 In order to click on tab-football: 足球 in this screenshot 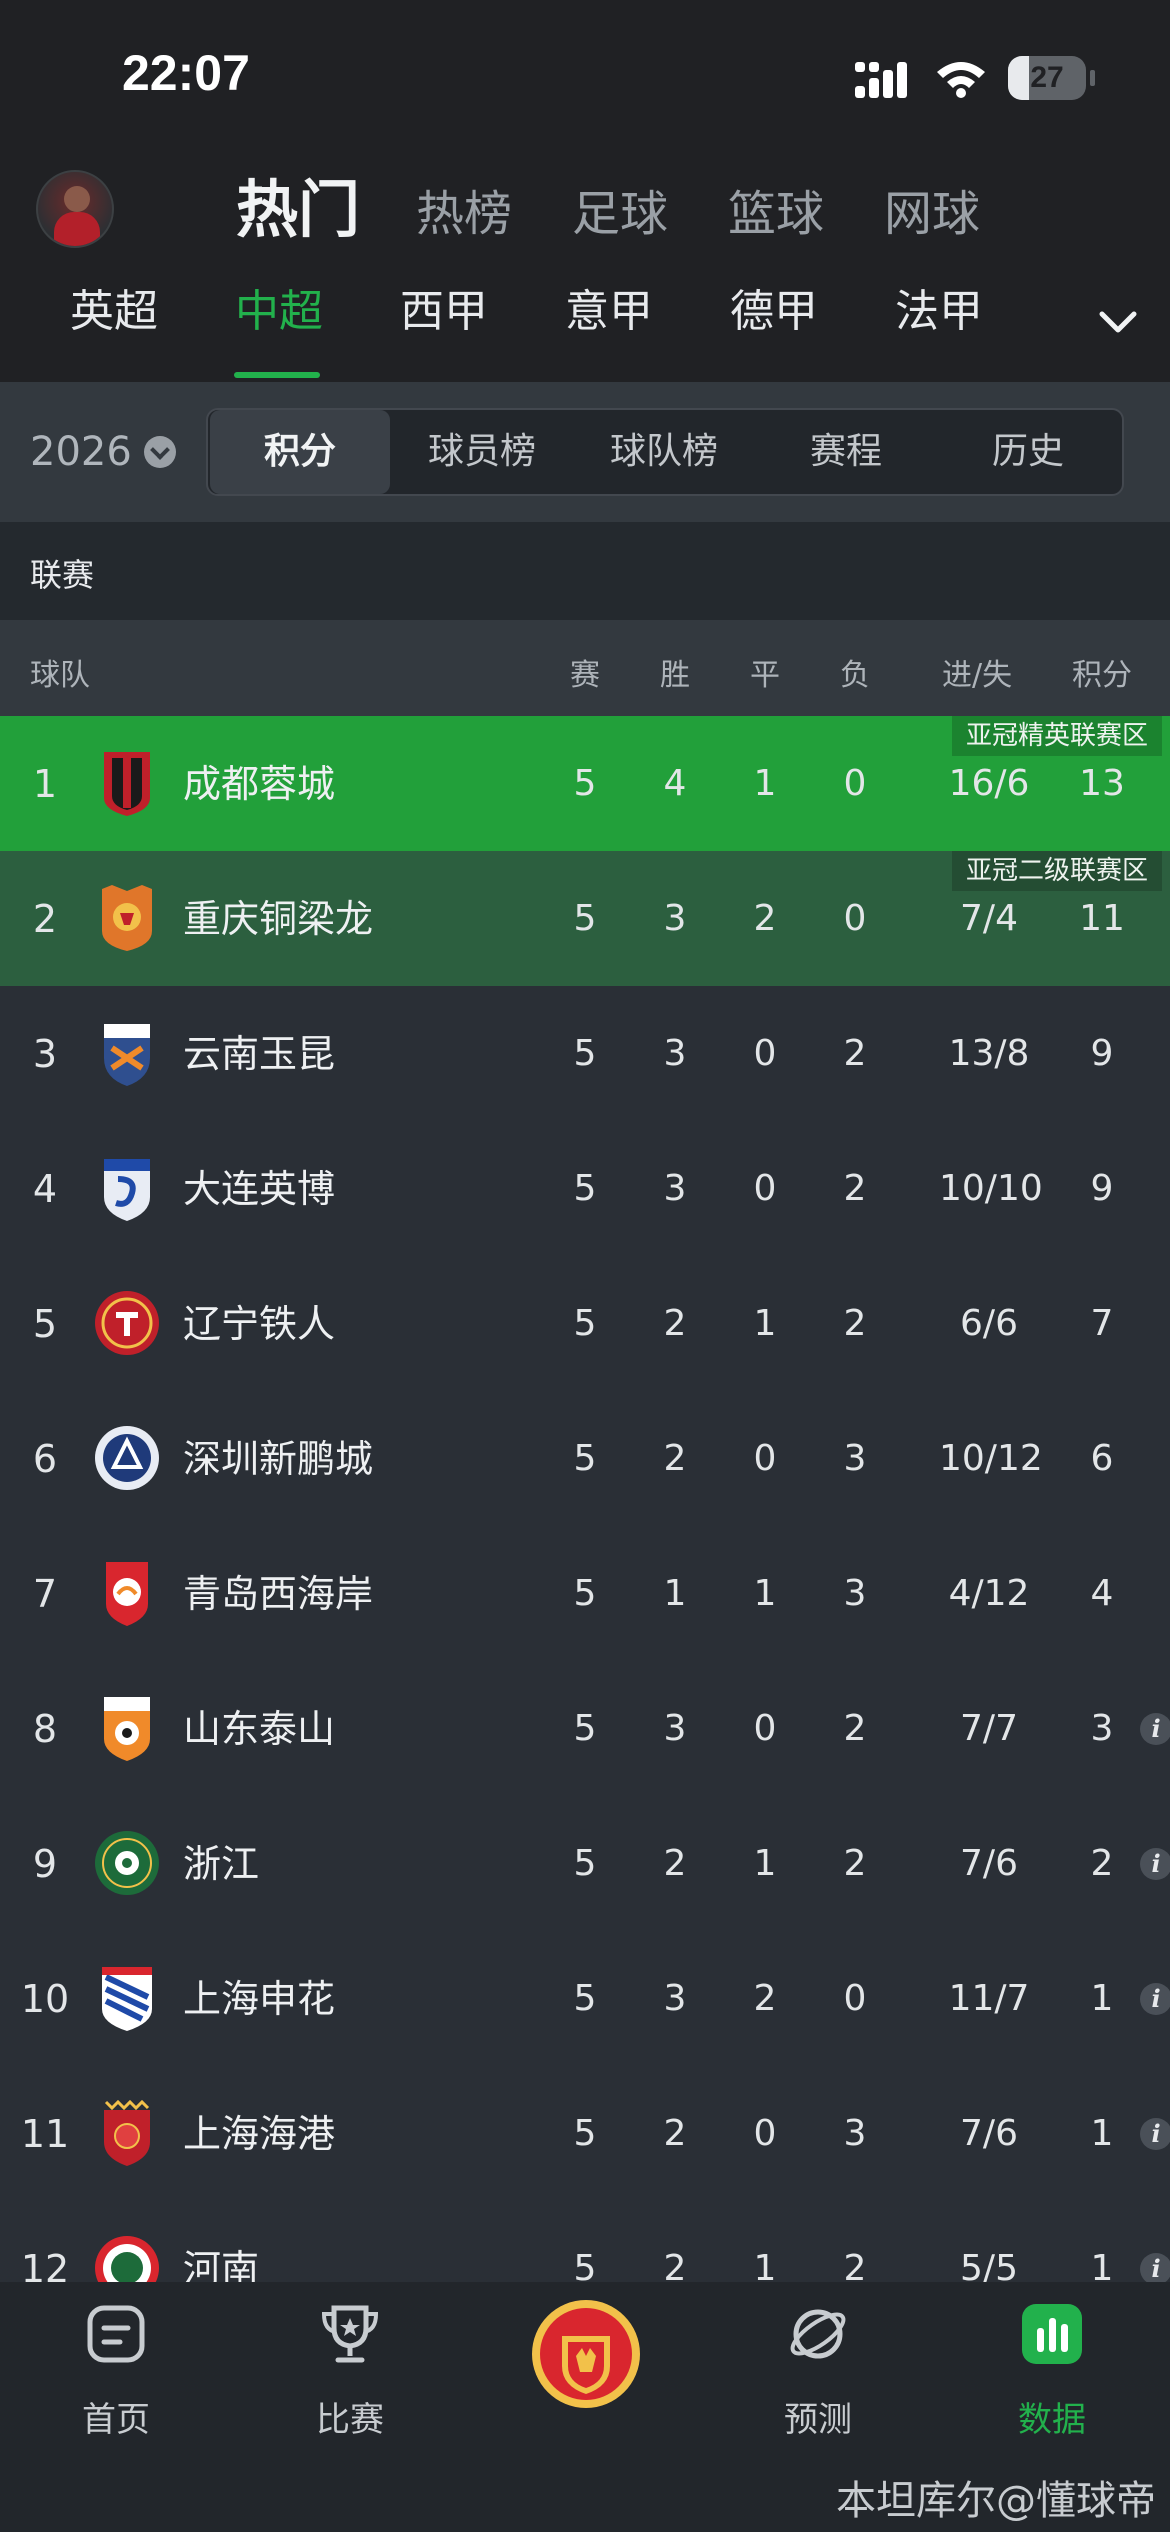, I will do `click(620, 214)`.